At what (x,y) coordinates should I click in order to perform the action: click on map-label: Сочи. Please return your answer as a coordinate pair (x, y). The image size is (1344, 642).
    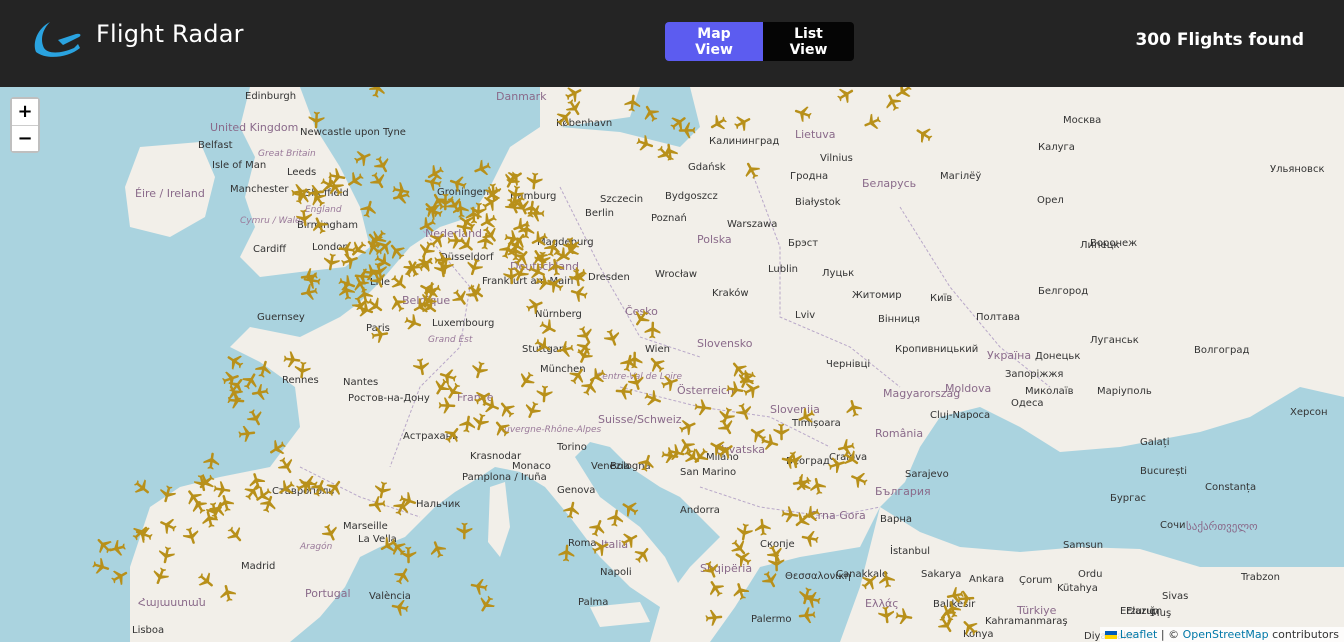
    Looking at the image, I should click on (1173, 525).